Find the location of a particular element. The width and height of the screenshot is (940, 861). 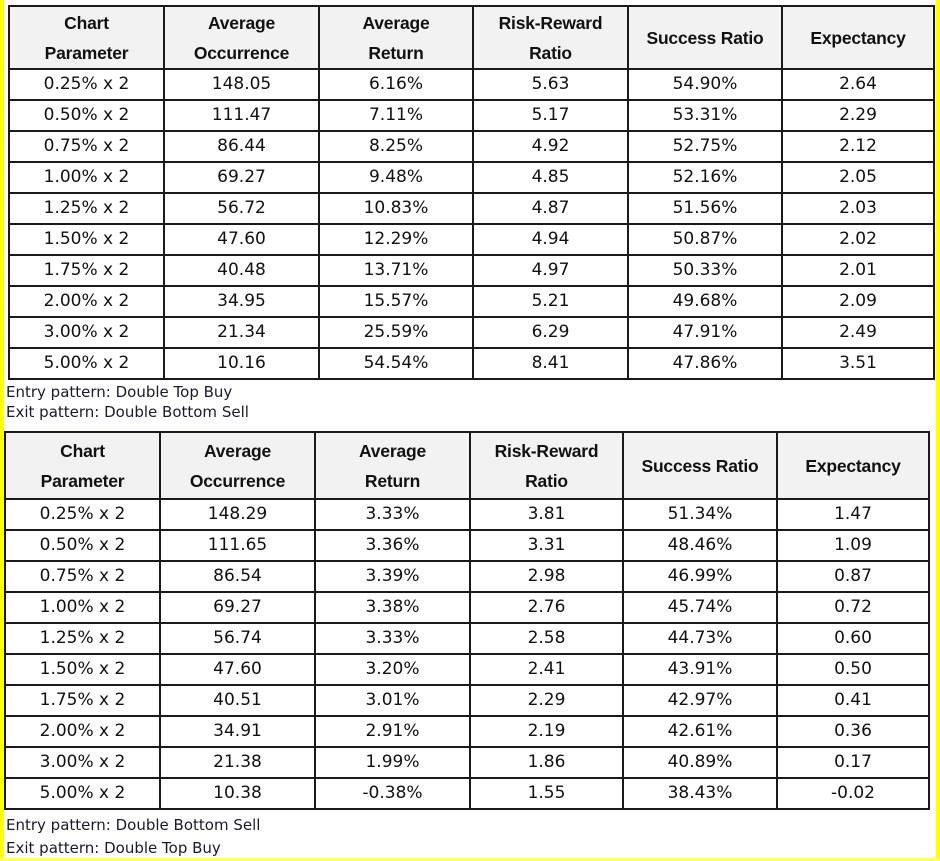

cell-expectancy: 2.64 is located at coordinates (858, 84).